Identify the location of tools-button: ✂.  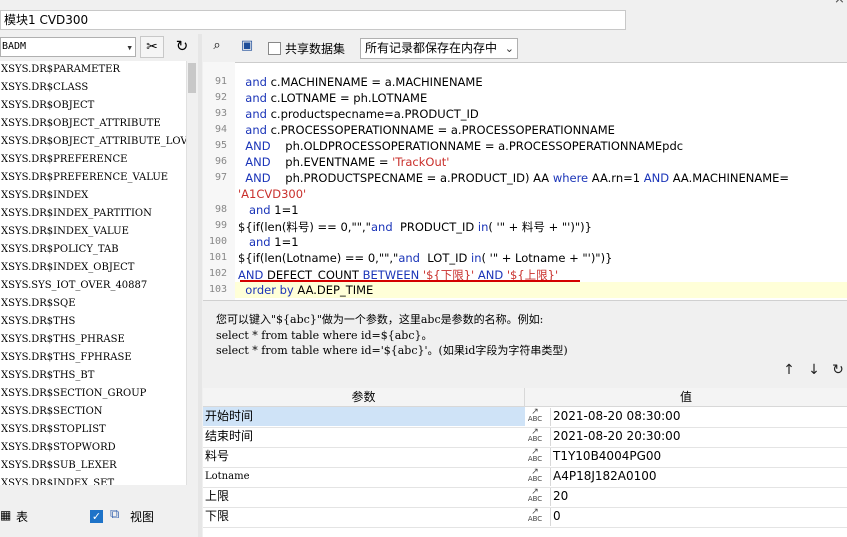
(152, 47).